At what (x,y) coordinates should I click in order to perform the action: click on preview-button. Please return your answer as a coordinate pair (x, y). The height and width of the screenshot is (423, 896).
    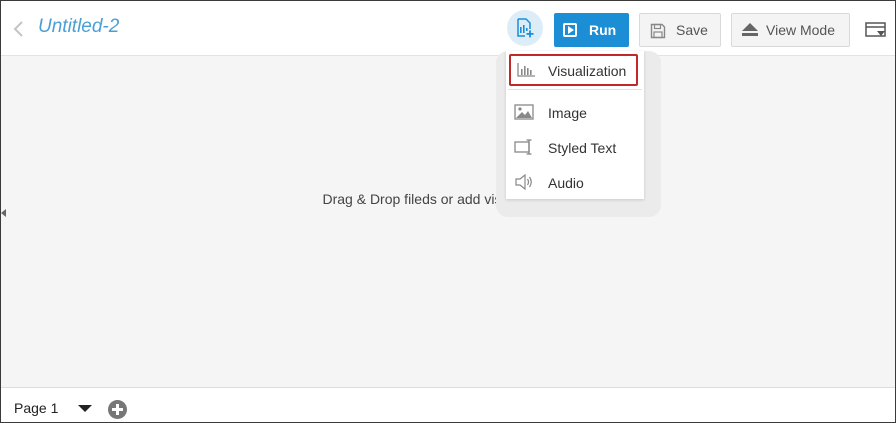
    Looking at the image, I should click on (876, 30).